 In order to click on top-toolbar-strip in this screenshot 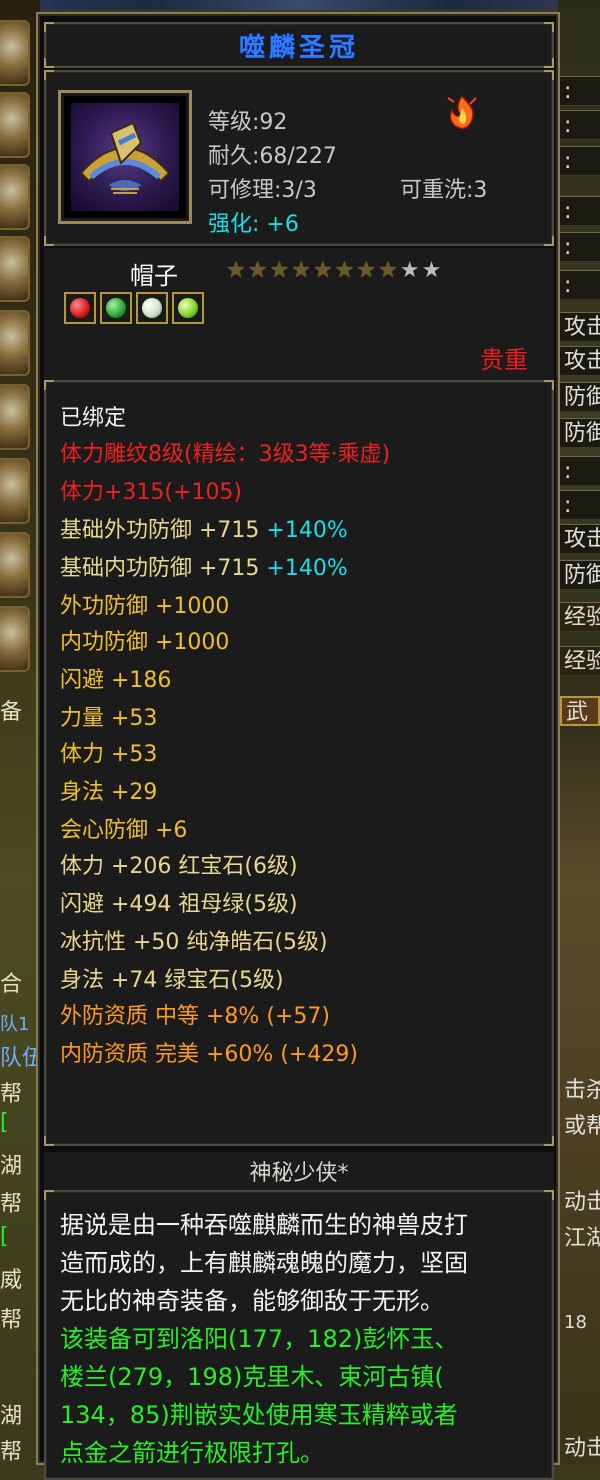, I will do `click(300, 5)`.